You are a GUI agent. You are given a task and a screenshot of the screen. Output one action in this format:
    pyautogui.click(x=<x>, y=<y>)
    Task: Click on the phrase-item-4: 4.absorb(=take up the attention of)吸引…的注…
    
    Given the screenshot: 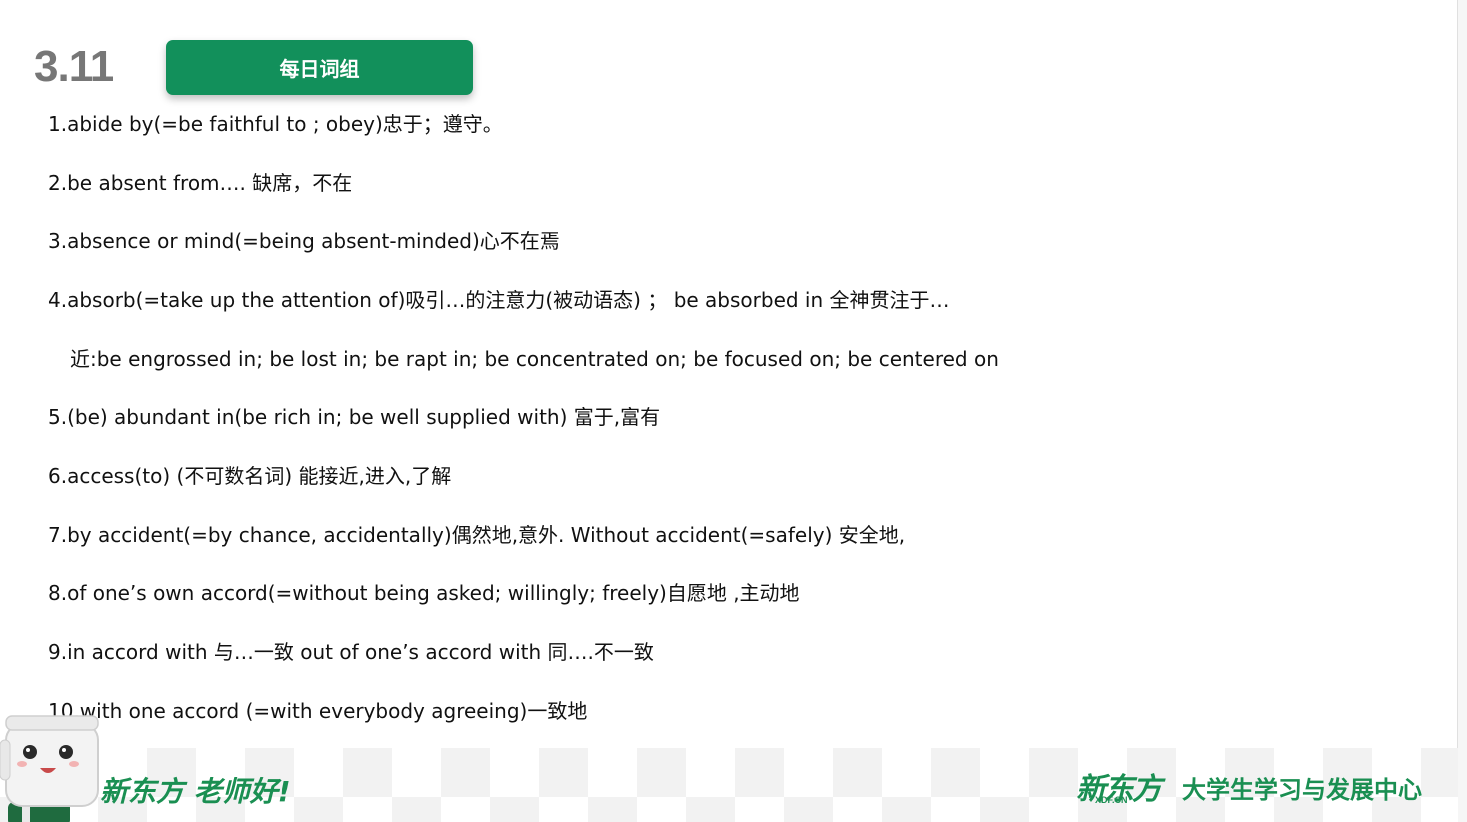 What is the action you would take?
    pyautogui.click(x=499, y=299)
    